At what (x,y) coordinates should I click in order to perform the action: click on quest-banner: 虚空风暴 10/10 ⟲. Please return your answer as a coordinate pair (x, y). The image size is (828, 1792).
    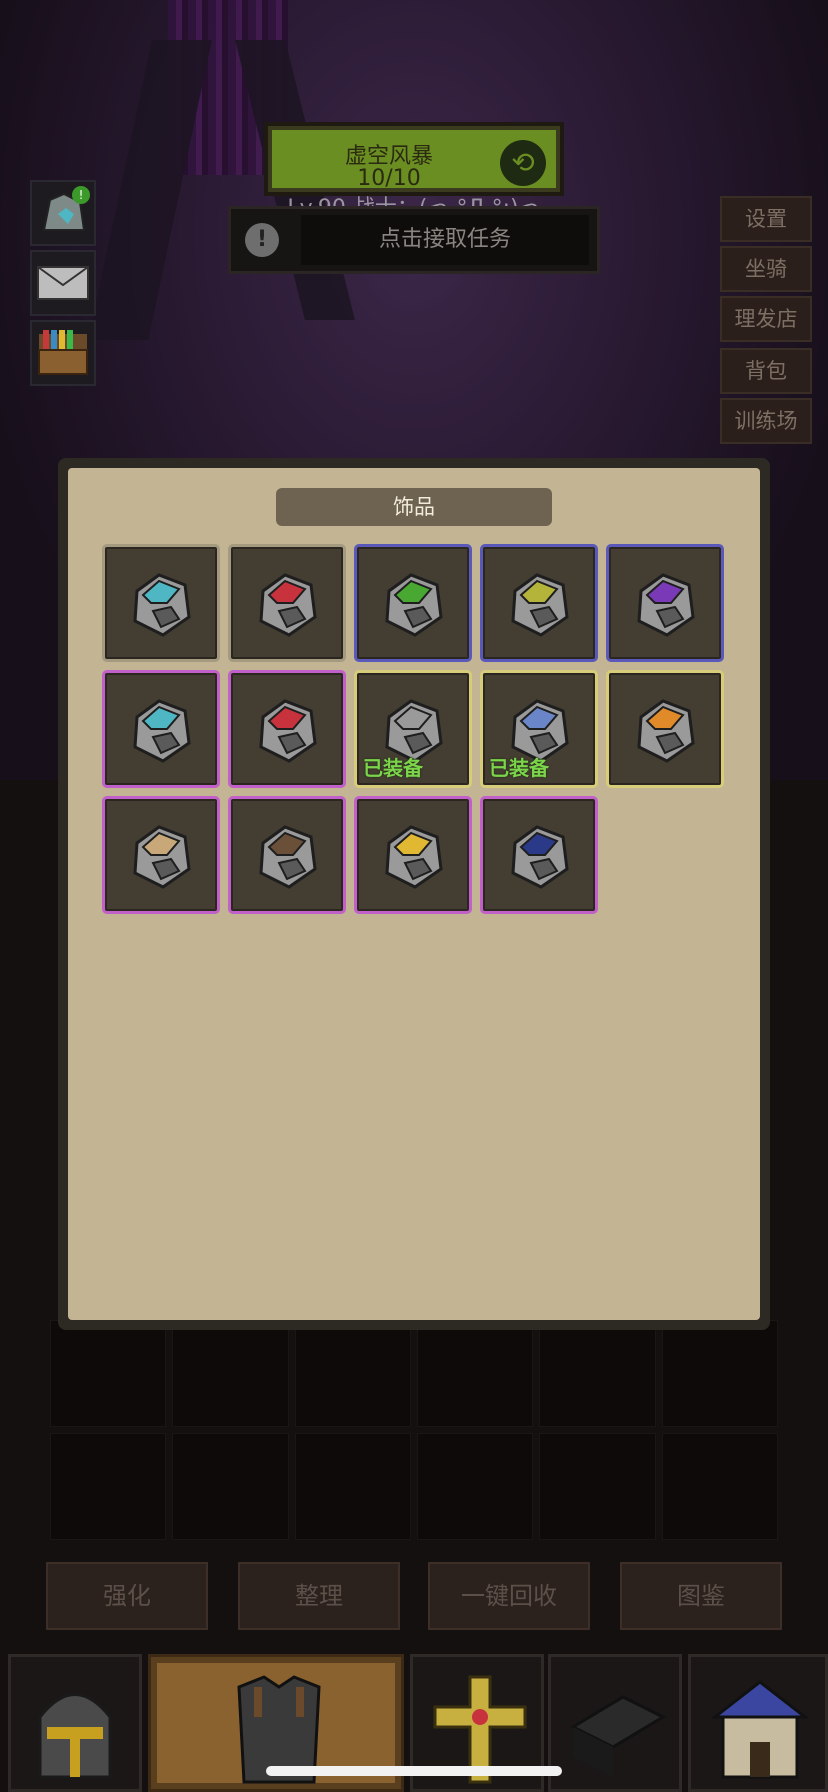
    Looking at the image, I should click on (414, 159).